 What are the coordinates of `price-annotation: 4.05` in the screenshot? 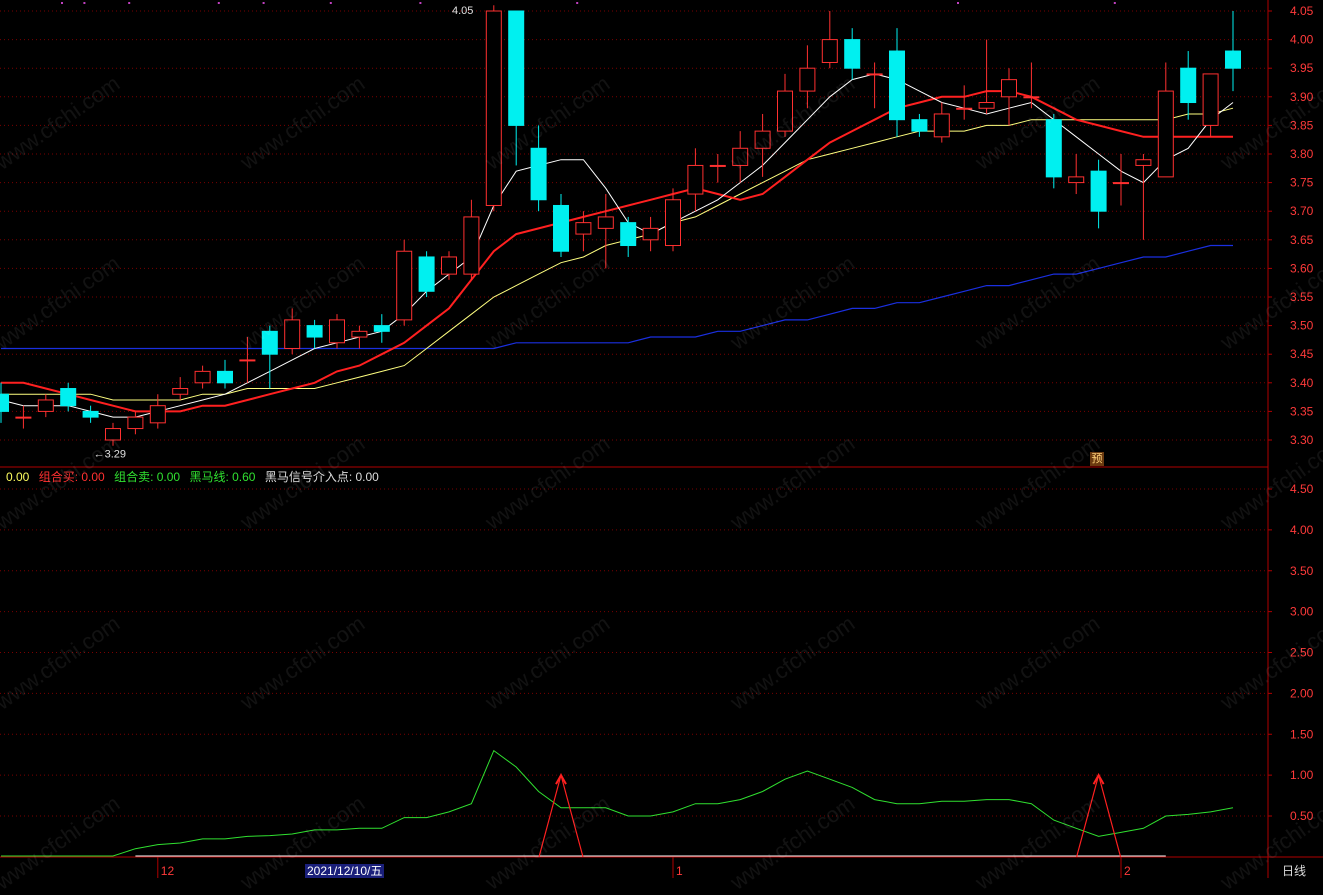 It's located at (462, 11).